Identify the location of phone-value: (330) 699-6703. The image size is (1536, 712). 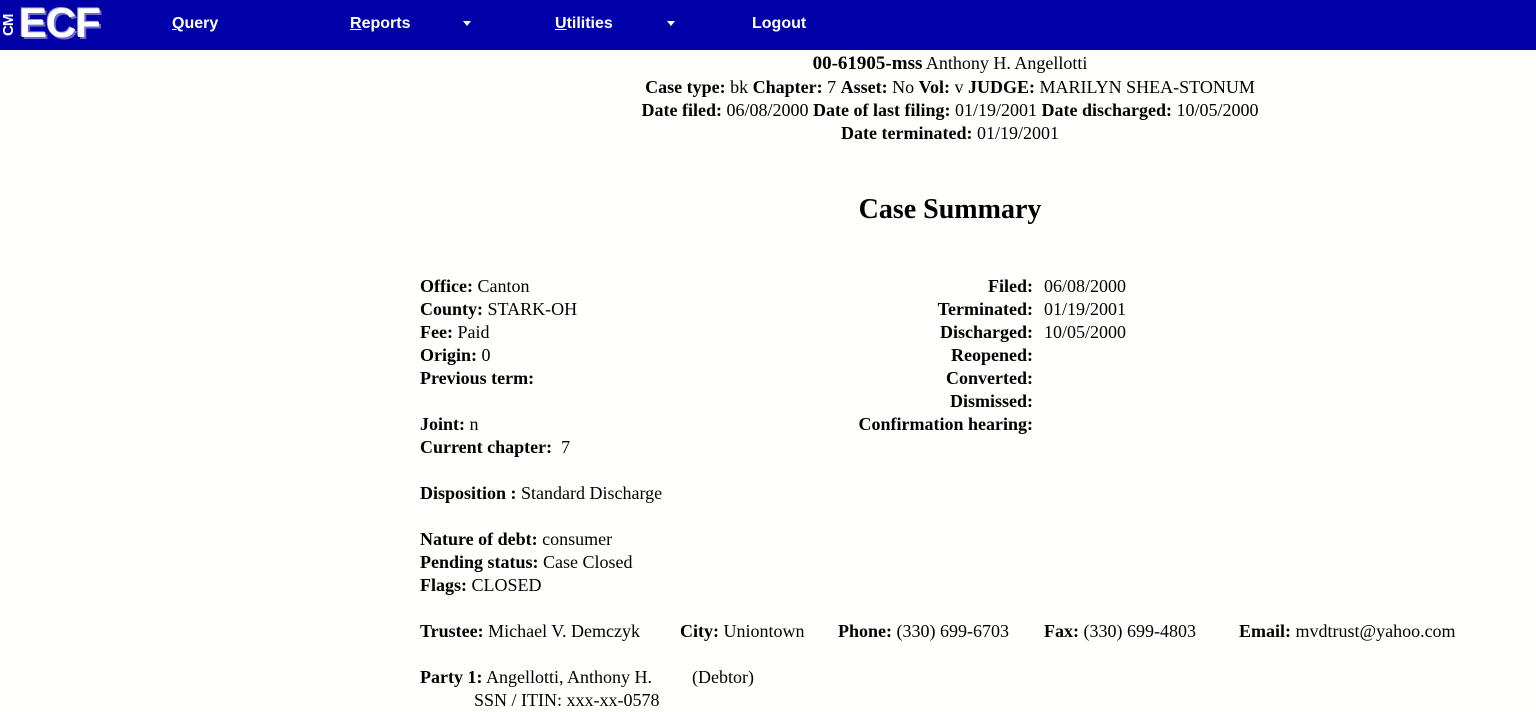
(952, 631).